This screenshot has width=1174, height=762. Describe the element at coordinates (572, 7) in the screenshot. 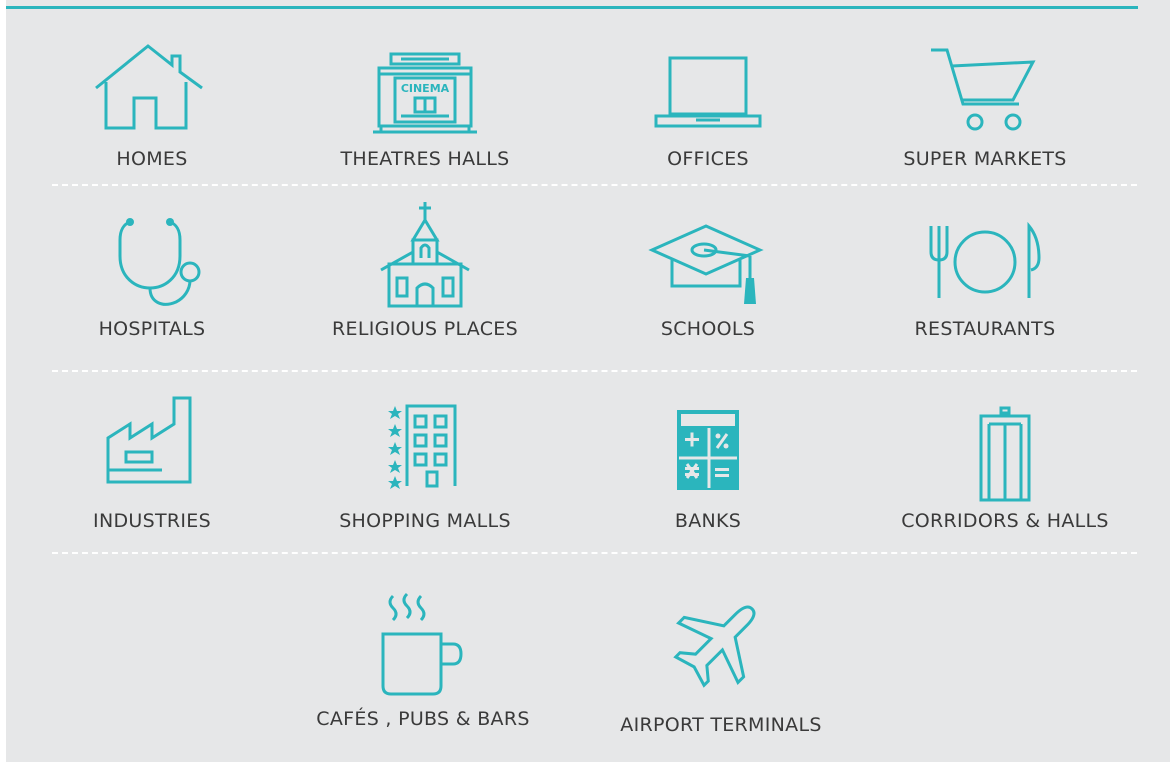

I see `top-accent-line` at that location.